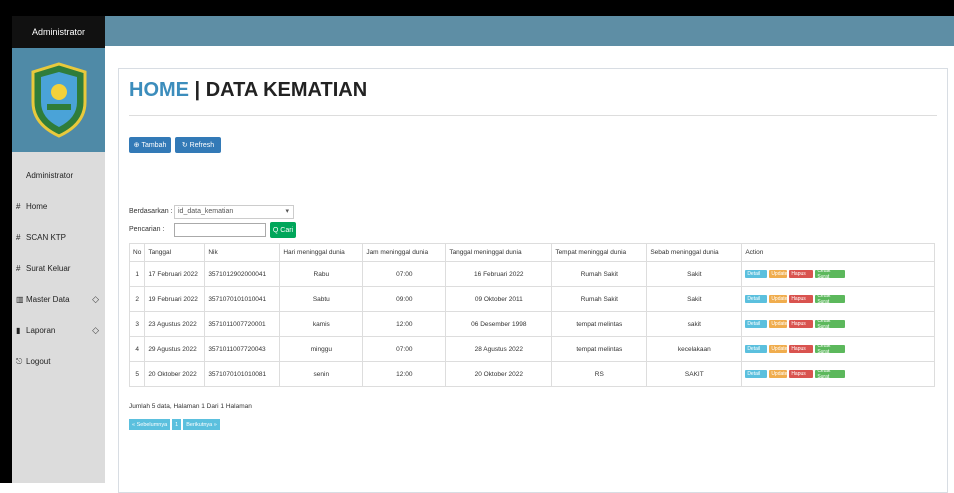 The width and height of the screenshot is (954, 493). Describe the element at coordinates (137, 252) in the screenshot. I see `column-header: No` at that location.